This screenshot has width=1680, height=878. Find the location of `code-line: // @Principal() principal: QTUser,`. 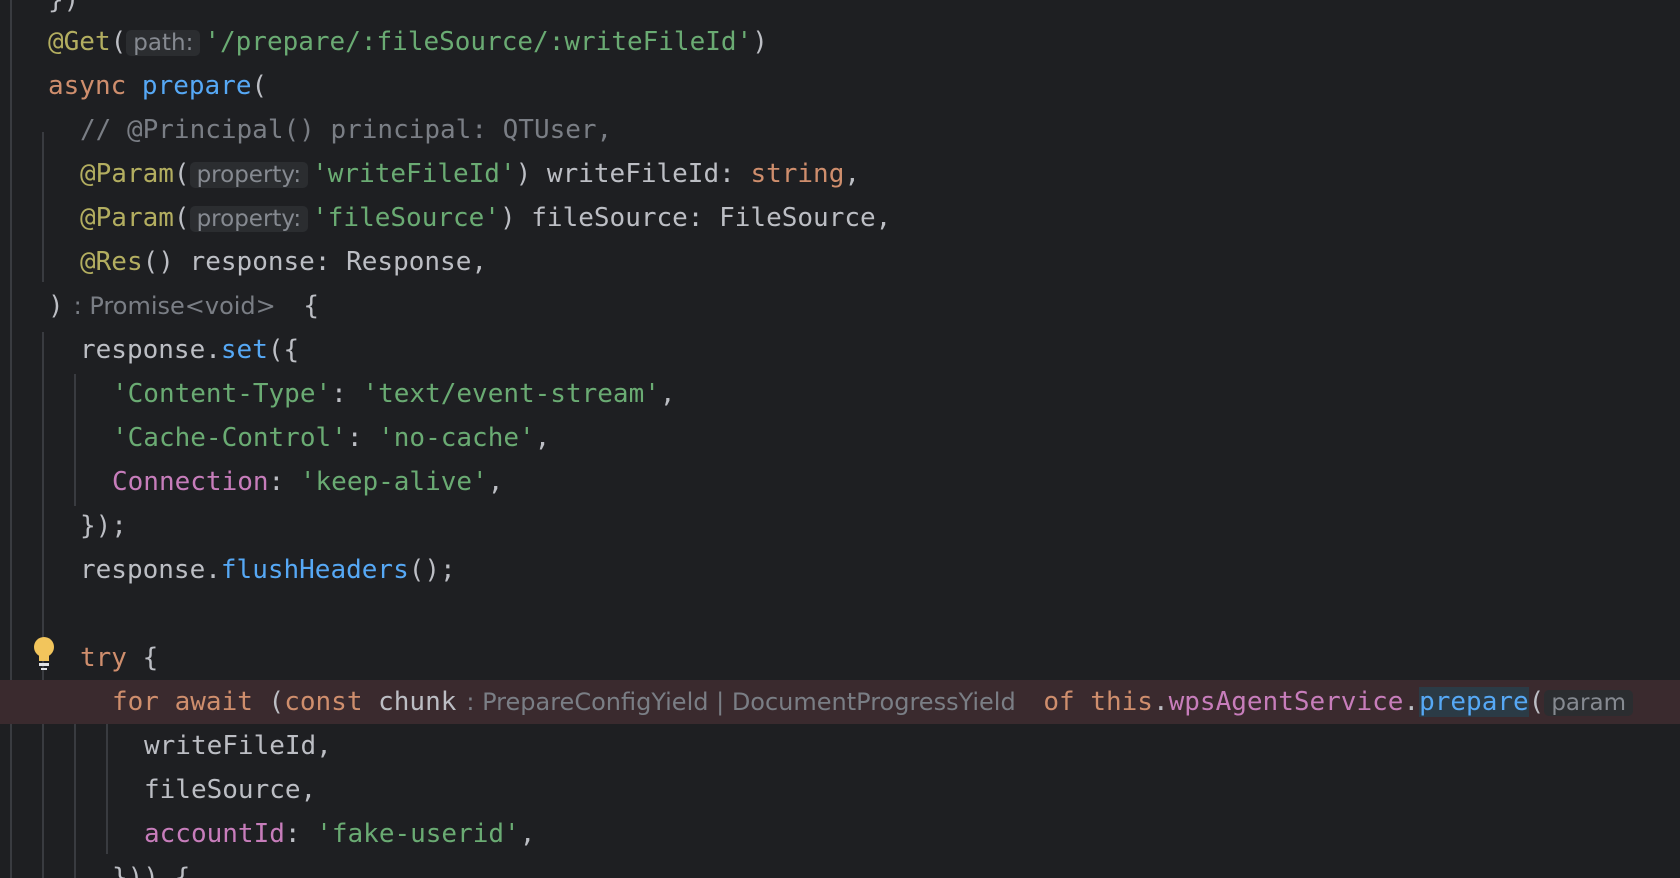

code-line: // @Principal() principal: QTUser, is located at coordinates (840, 130).